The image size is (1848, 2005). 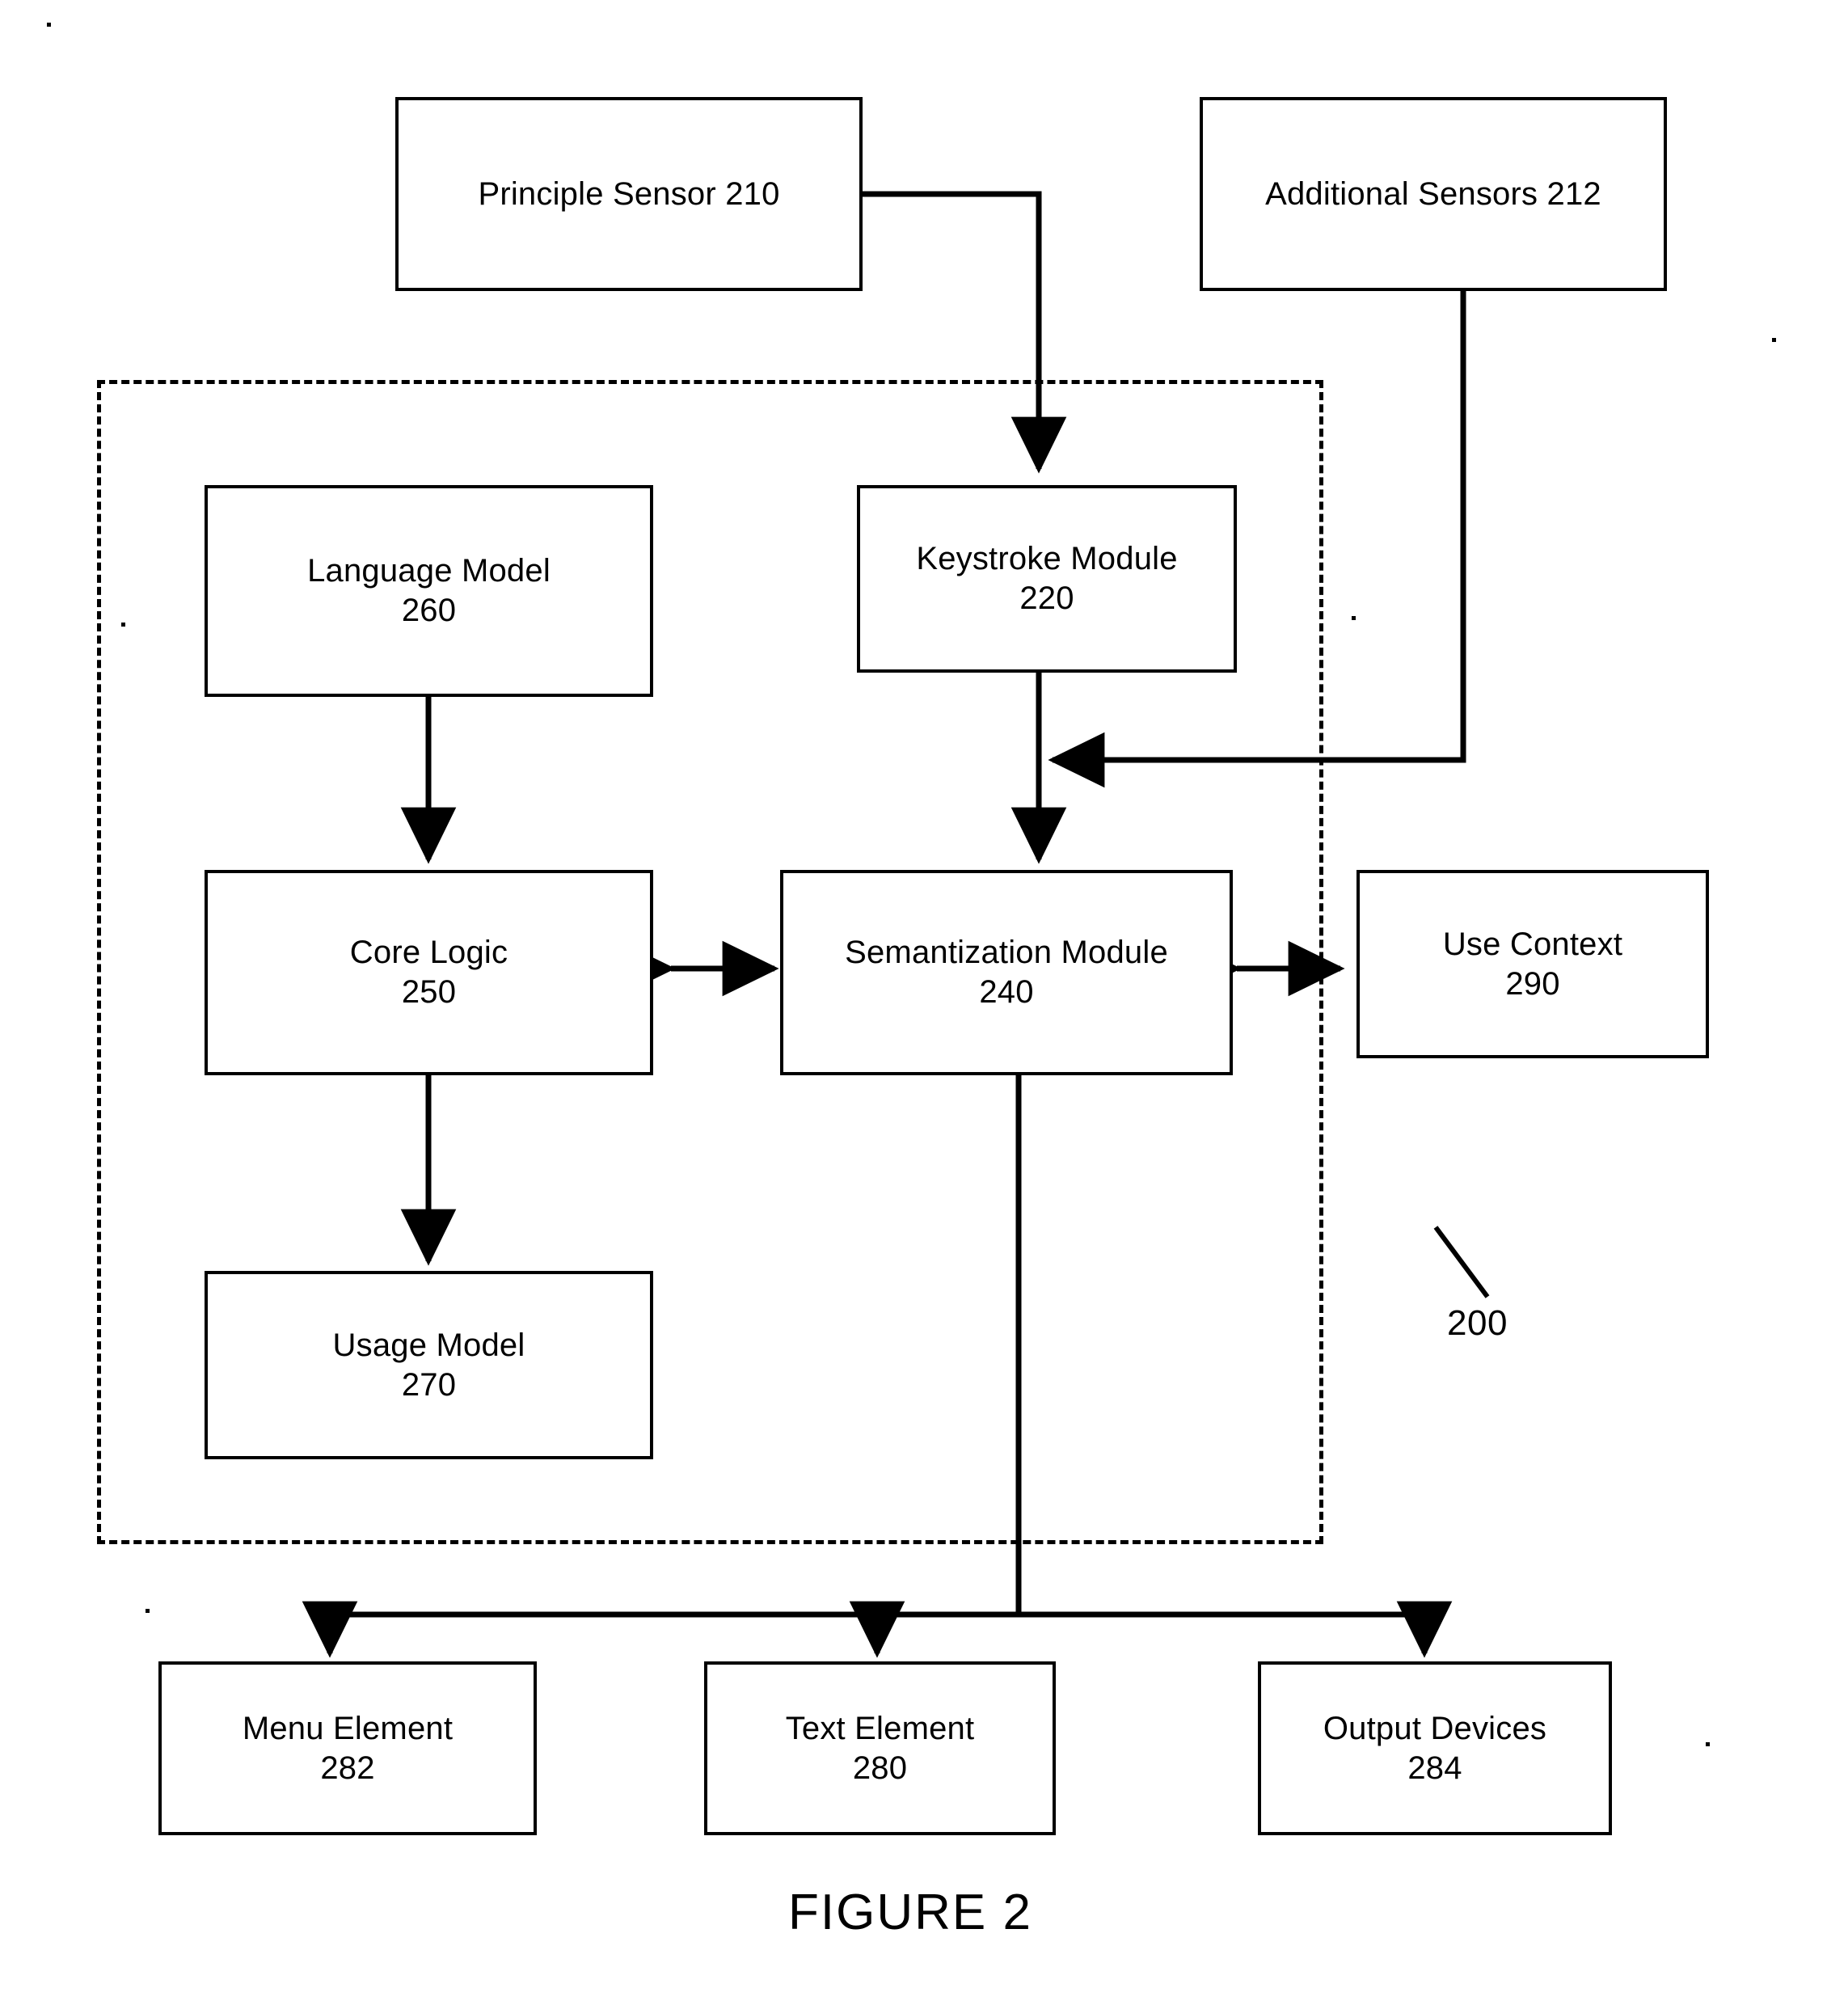 What do you see at coordinates (429, 992) in the screenshot?
I see `node-core-logic-250-ref: 250` at bounding box center [429, 992].